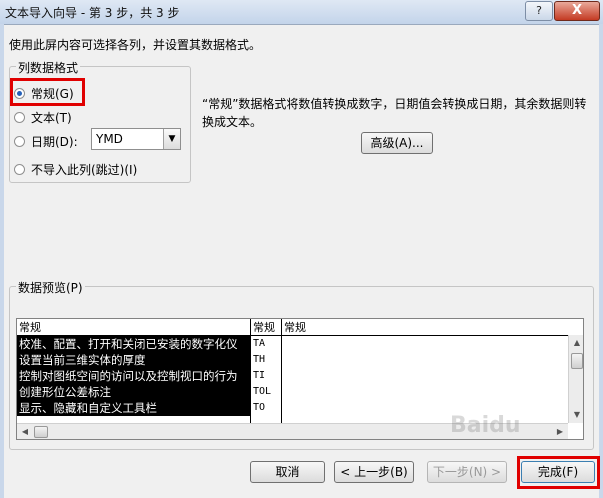  I want to click on cancel-button: 取消, so click(287, 472).